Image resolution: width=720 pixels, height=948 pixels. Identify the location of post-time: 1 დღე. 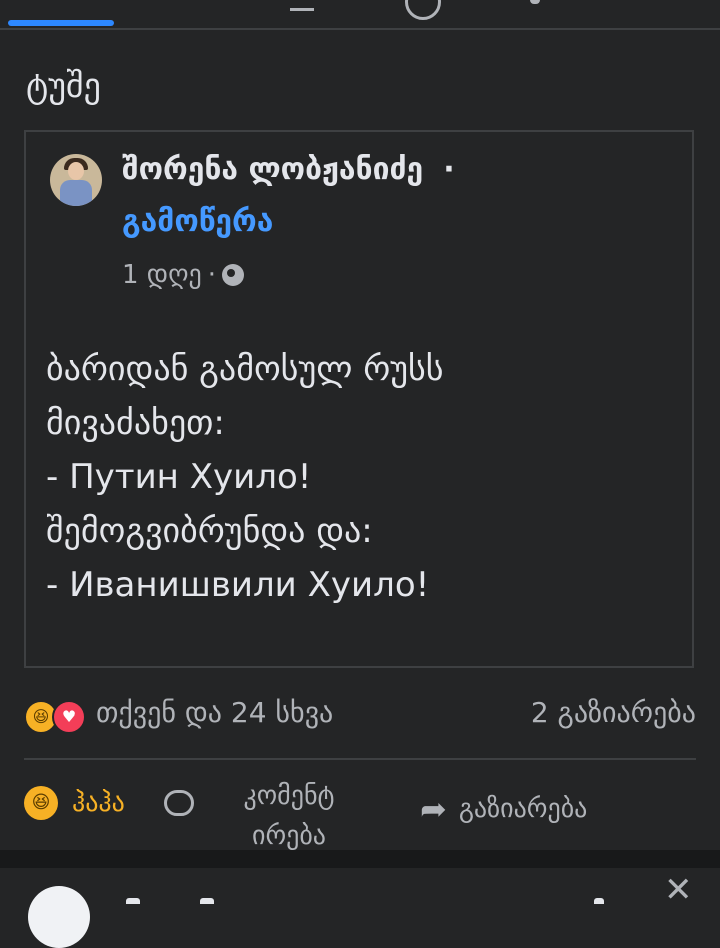
(162, 275).